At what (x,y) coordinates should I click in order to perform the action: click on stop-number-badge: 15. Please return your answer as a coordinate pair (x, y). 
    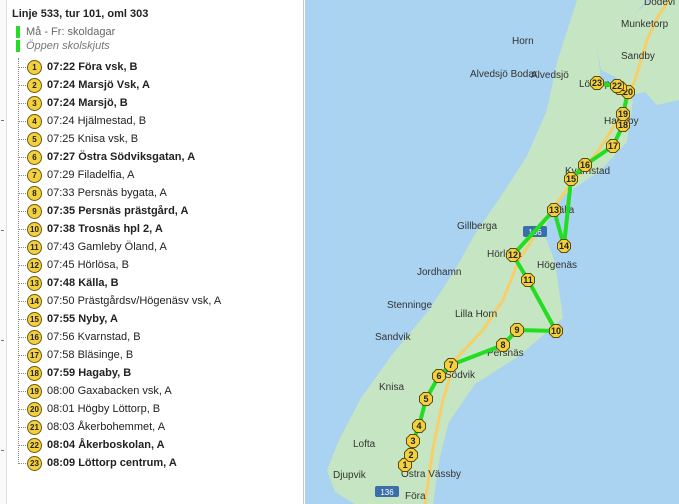
    Looking at the image, I should click on (34, 319).